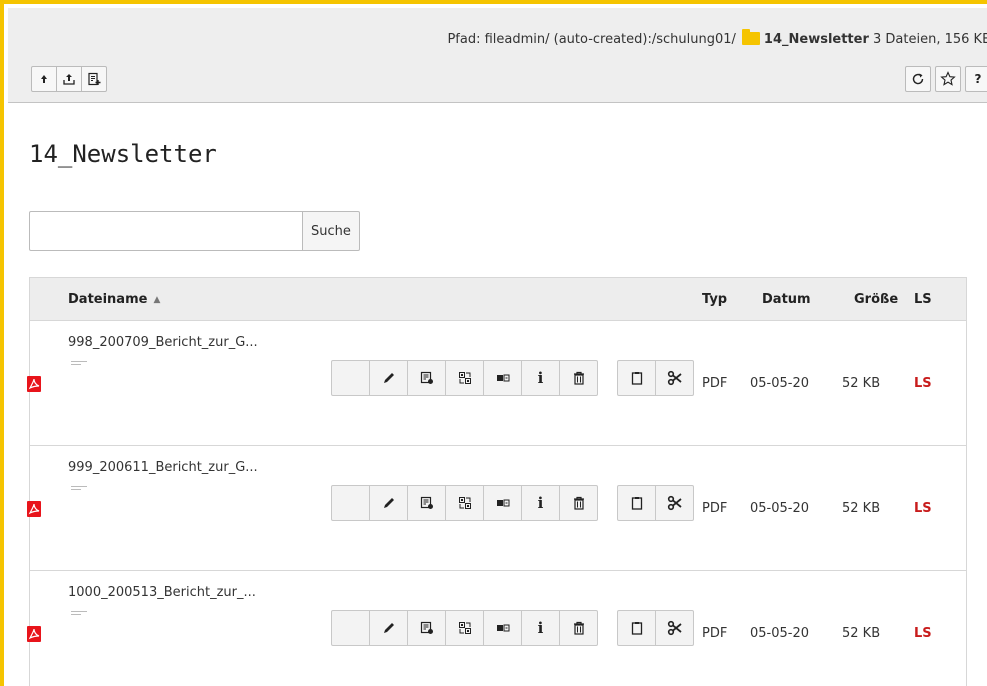  I want to click on toolbar-left, so click(69, 79).